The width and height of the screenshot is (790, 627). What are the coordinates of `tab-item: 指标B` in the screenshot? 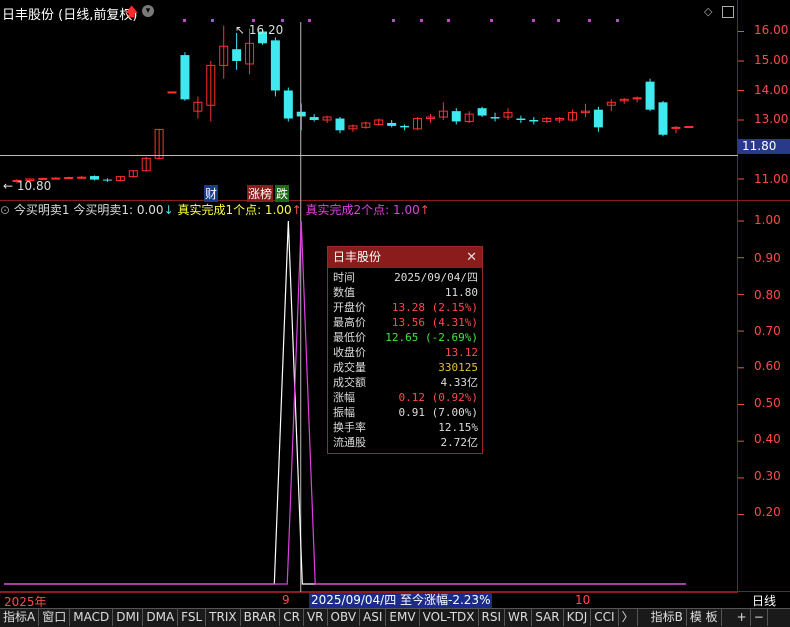 It's located at (667, 617).